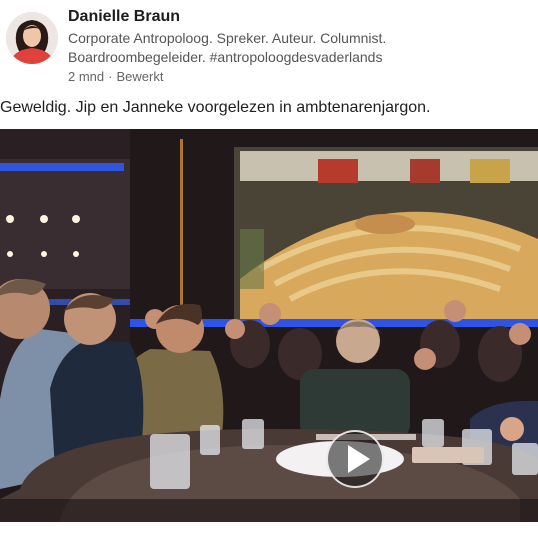 The width and height of the screenshot is (538, 538). Describe the element at coordinates (269, 530) in the screenshot. I see `post-footer-strip` at that location.